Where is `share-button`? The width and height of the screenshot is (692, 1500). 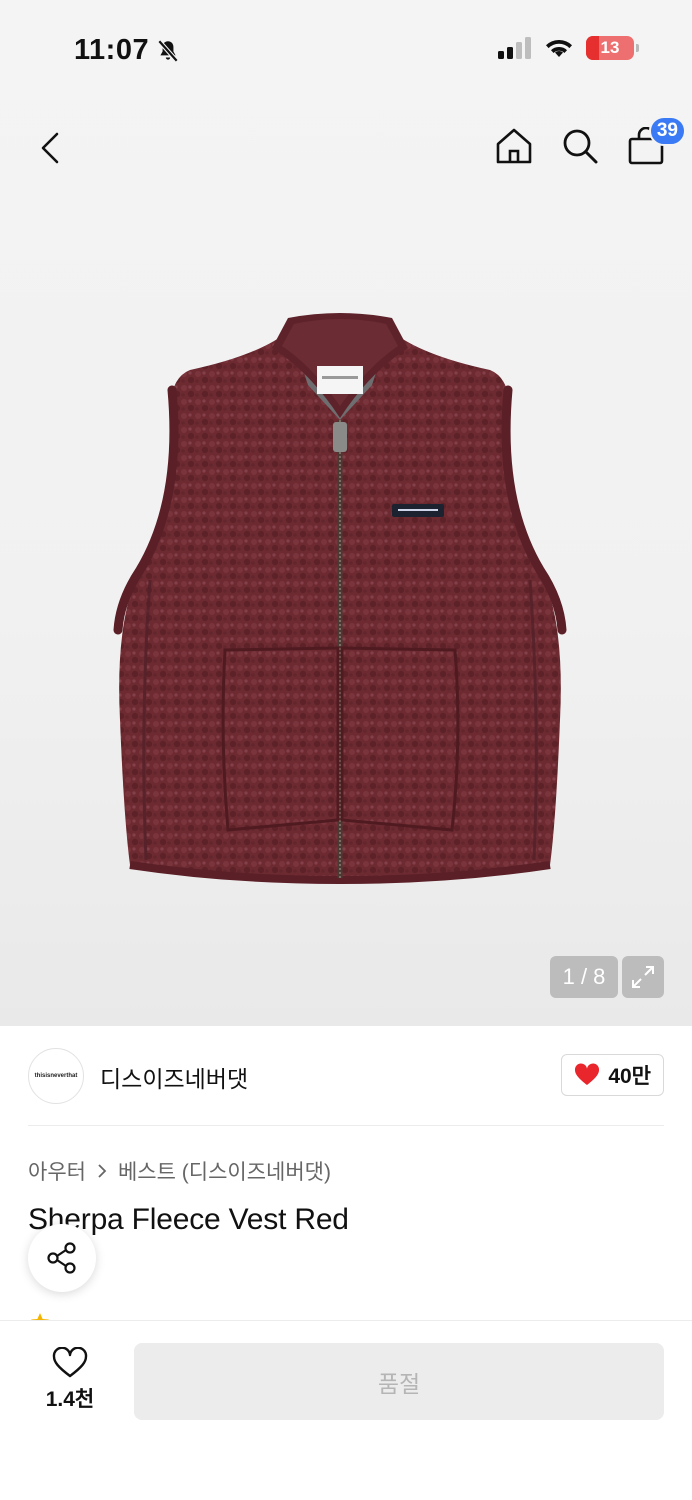
share-button is located at coordinates (62, 1258).